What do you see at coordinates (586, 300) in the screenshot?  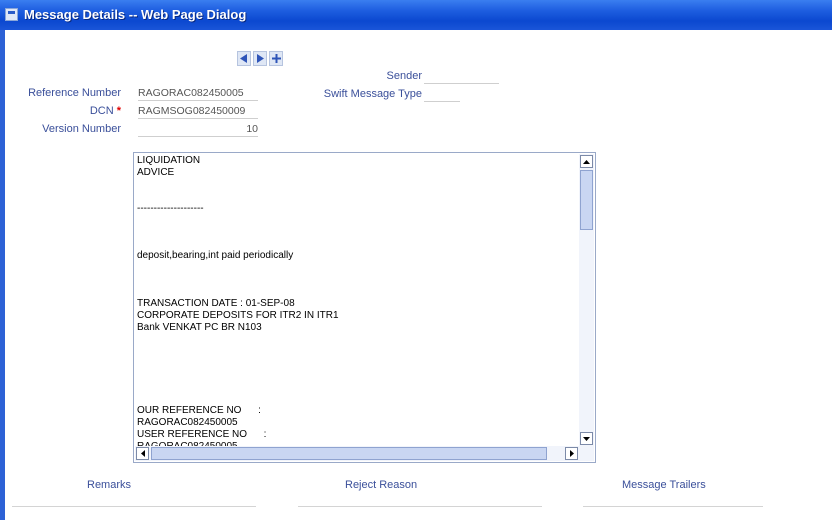 I see `vertical-scrollbar` at bounding box center [586, 300].